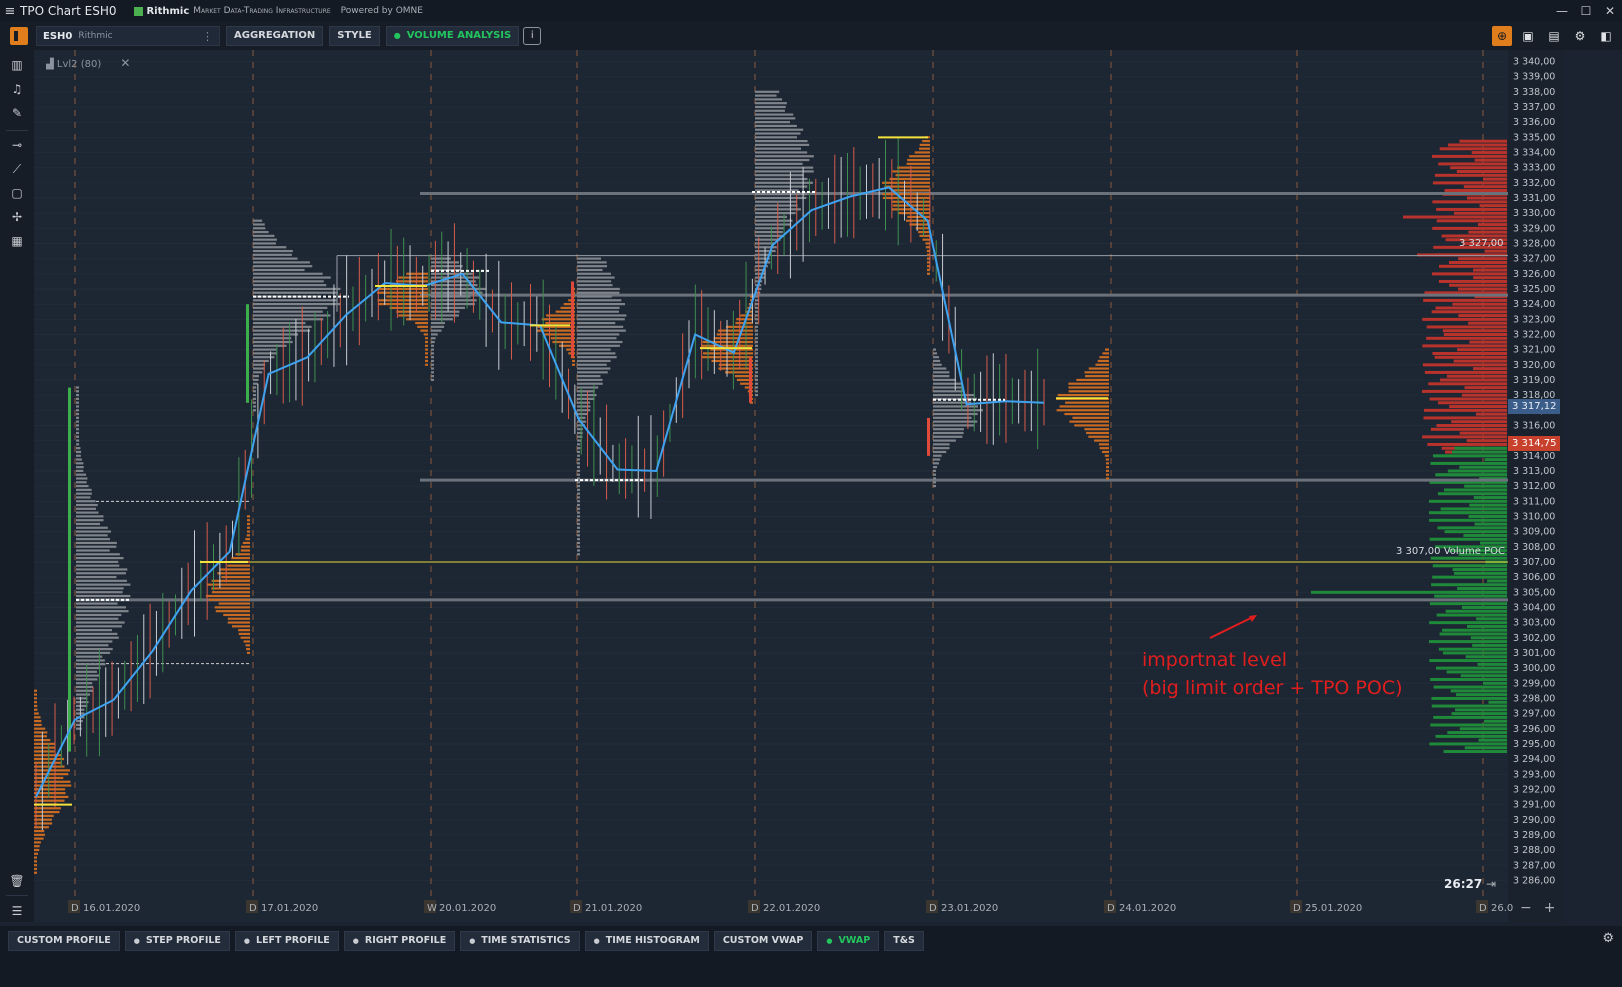 The width and height of the screenshot is (1622, 987). What do you see at coordinates (1550, 908) in the screenshot?
I see `zoom-in-icon: +` at bounding box center [1550, 908].